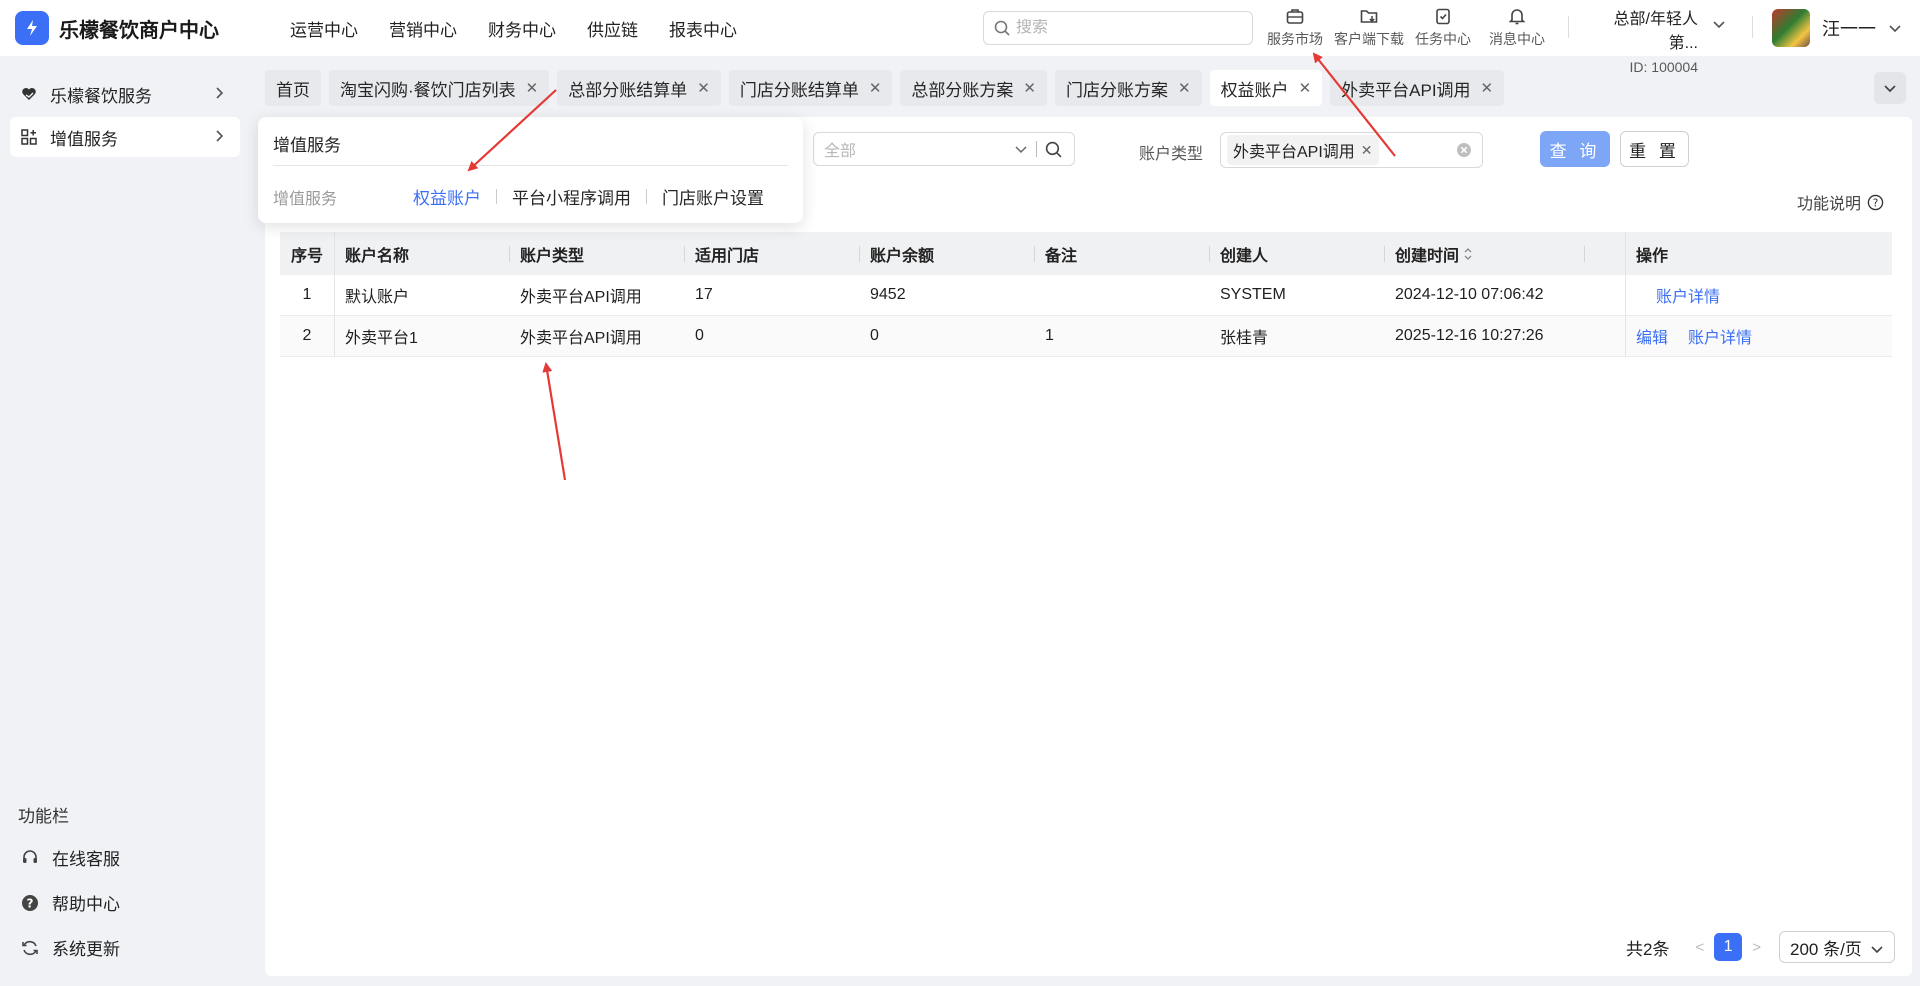 The width and height of the screenshot is (1920, 986). Describe the element at coordinates (130, 28) in the screenshot. I see `app-logo: 乐檬餐饮商户中心` at that location.